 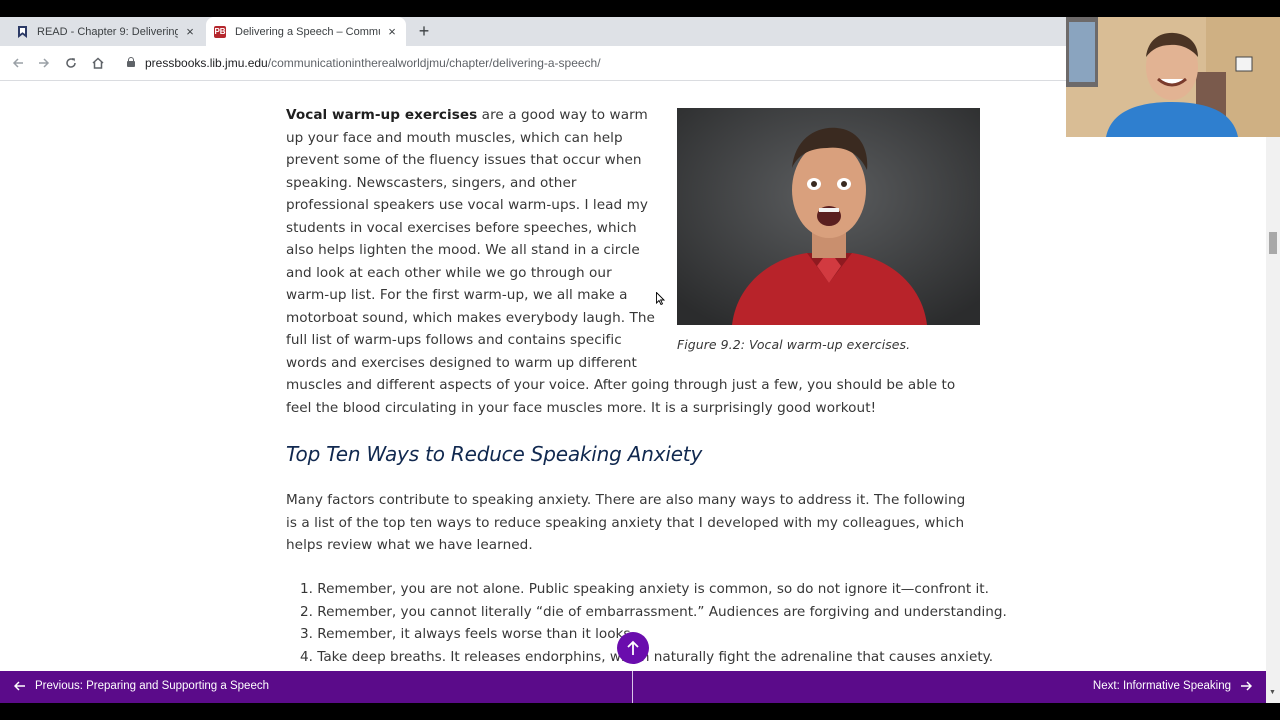 What do you see at coordinates (98, 63) in the screenshot?
I see `home-icon` at bounding box center [98, 63].